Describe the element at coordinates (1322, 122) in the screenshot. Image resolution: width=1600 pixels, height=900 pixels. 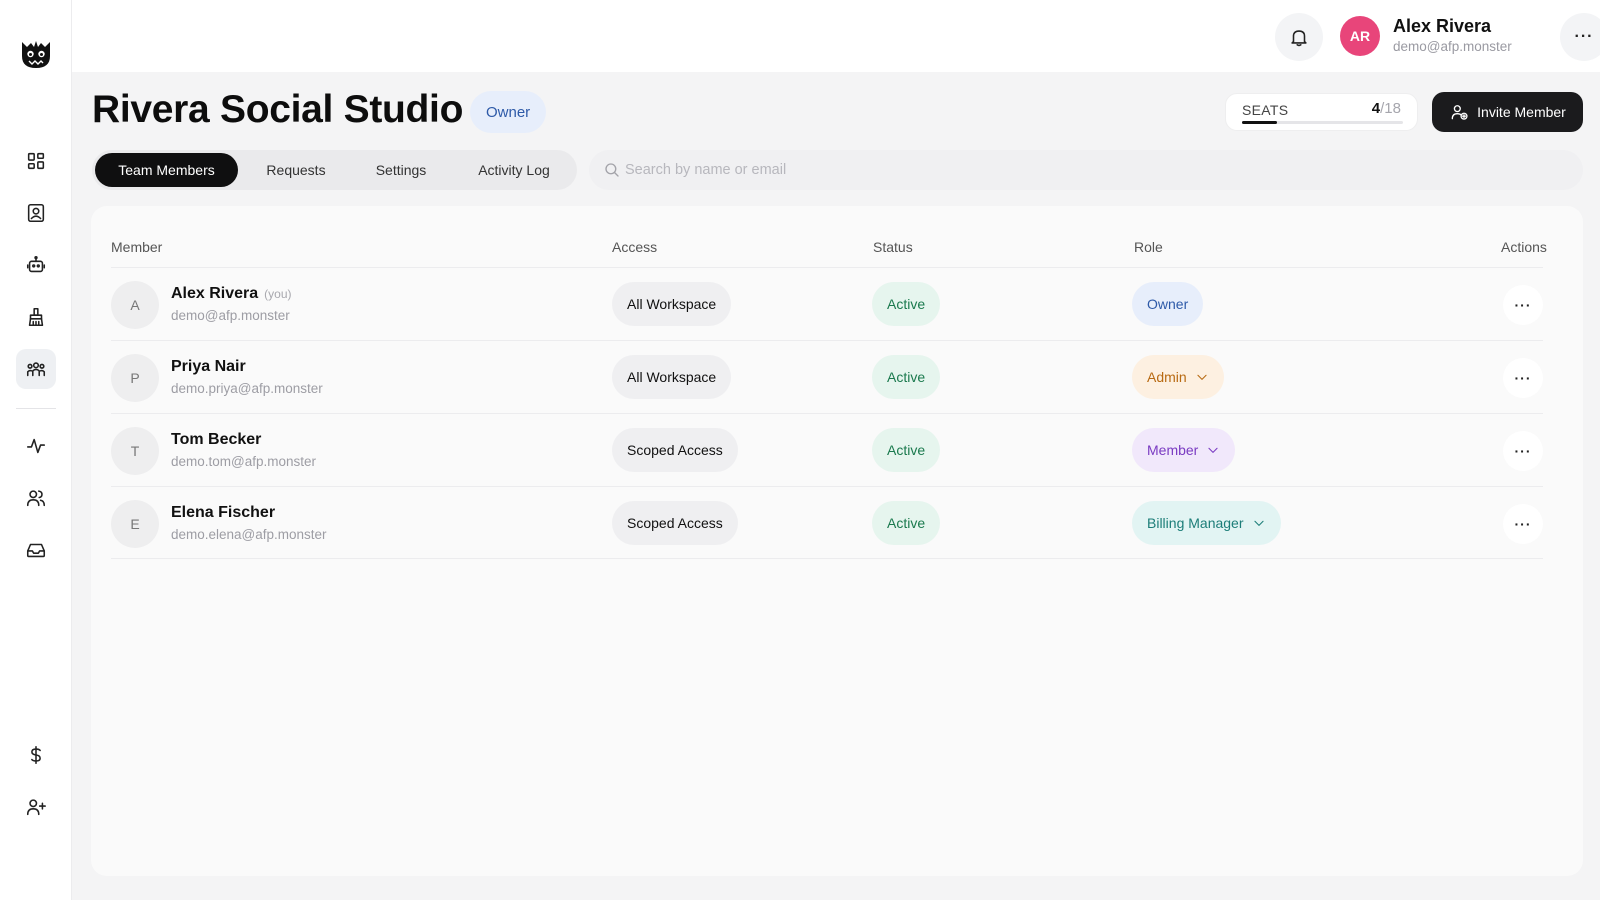
I see `seats-progress-track` at that location.